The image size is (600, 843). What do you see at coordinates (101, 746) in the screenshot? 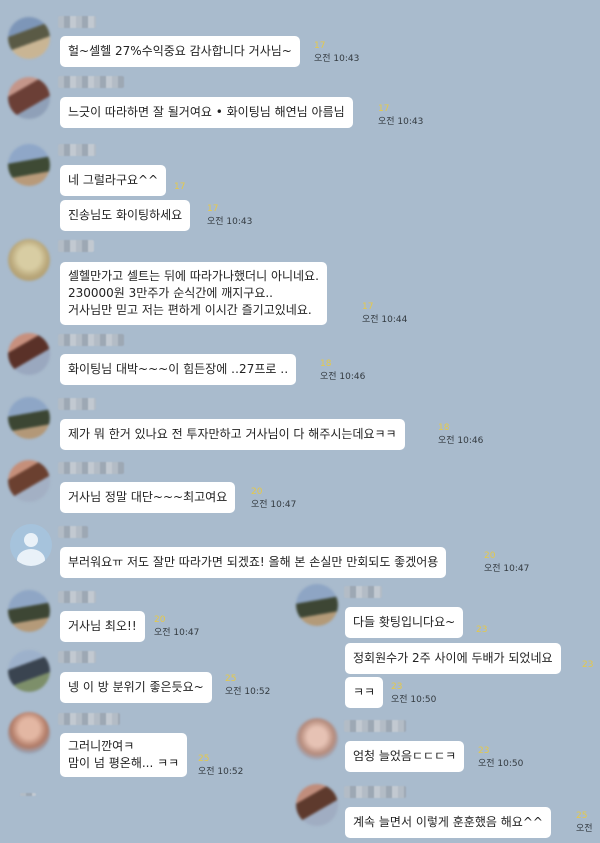
I see `message-text: 그러니깐여ㅋ` at bounding box center [101, 746].